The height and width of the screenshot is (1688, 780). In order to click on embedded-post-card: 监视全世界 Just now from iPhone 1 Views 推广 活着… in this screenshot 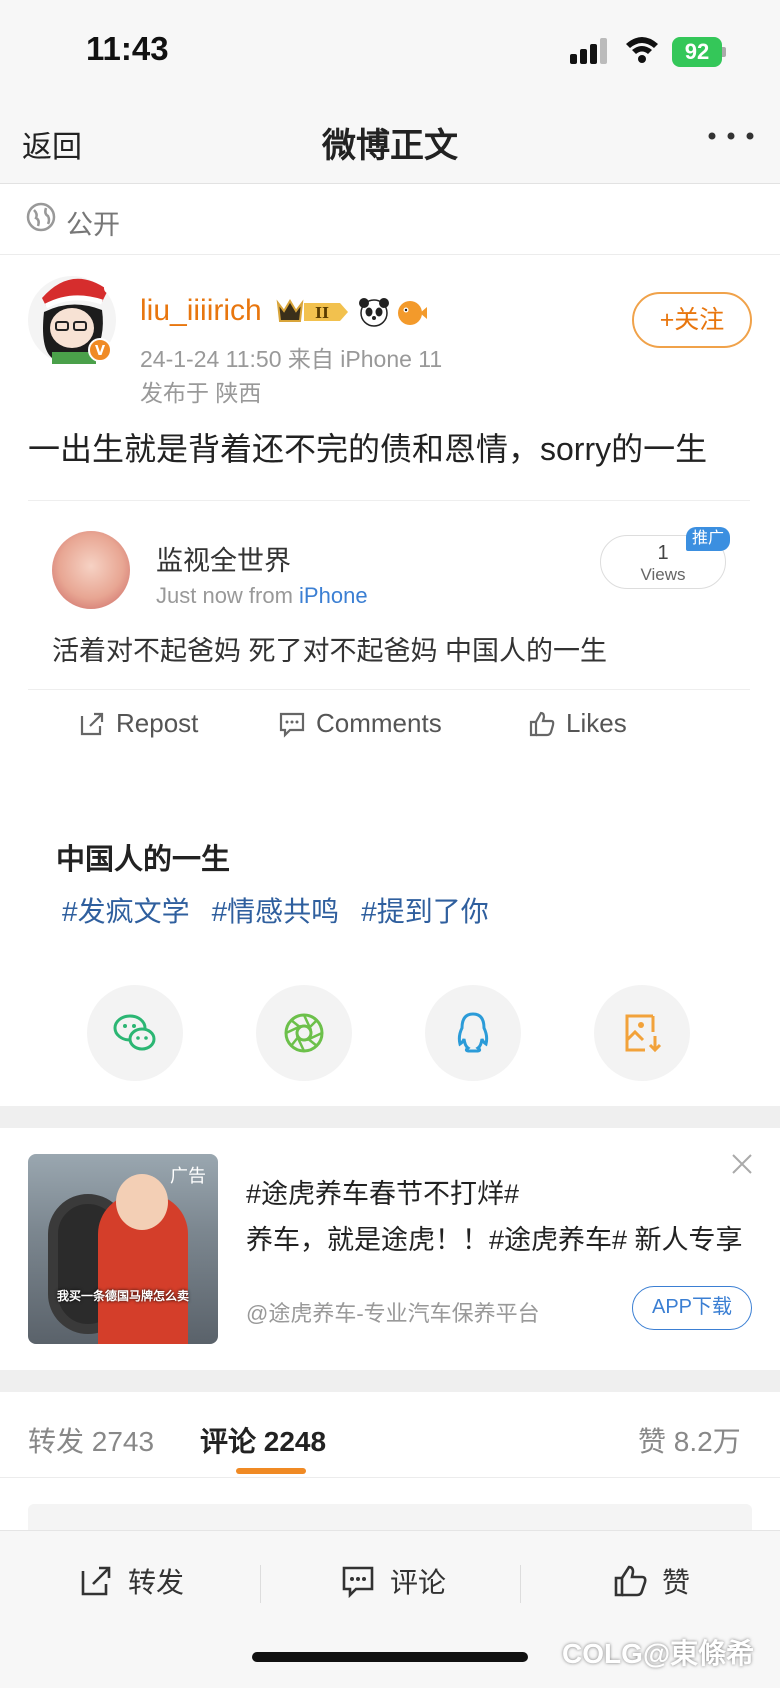, I will do `click(389, 631)`.